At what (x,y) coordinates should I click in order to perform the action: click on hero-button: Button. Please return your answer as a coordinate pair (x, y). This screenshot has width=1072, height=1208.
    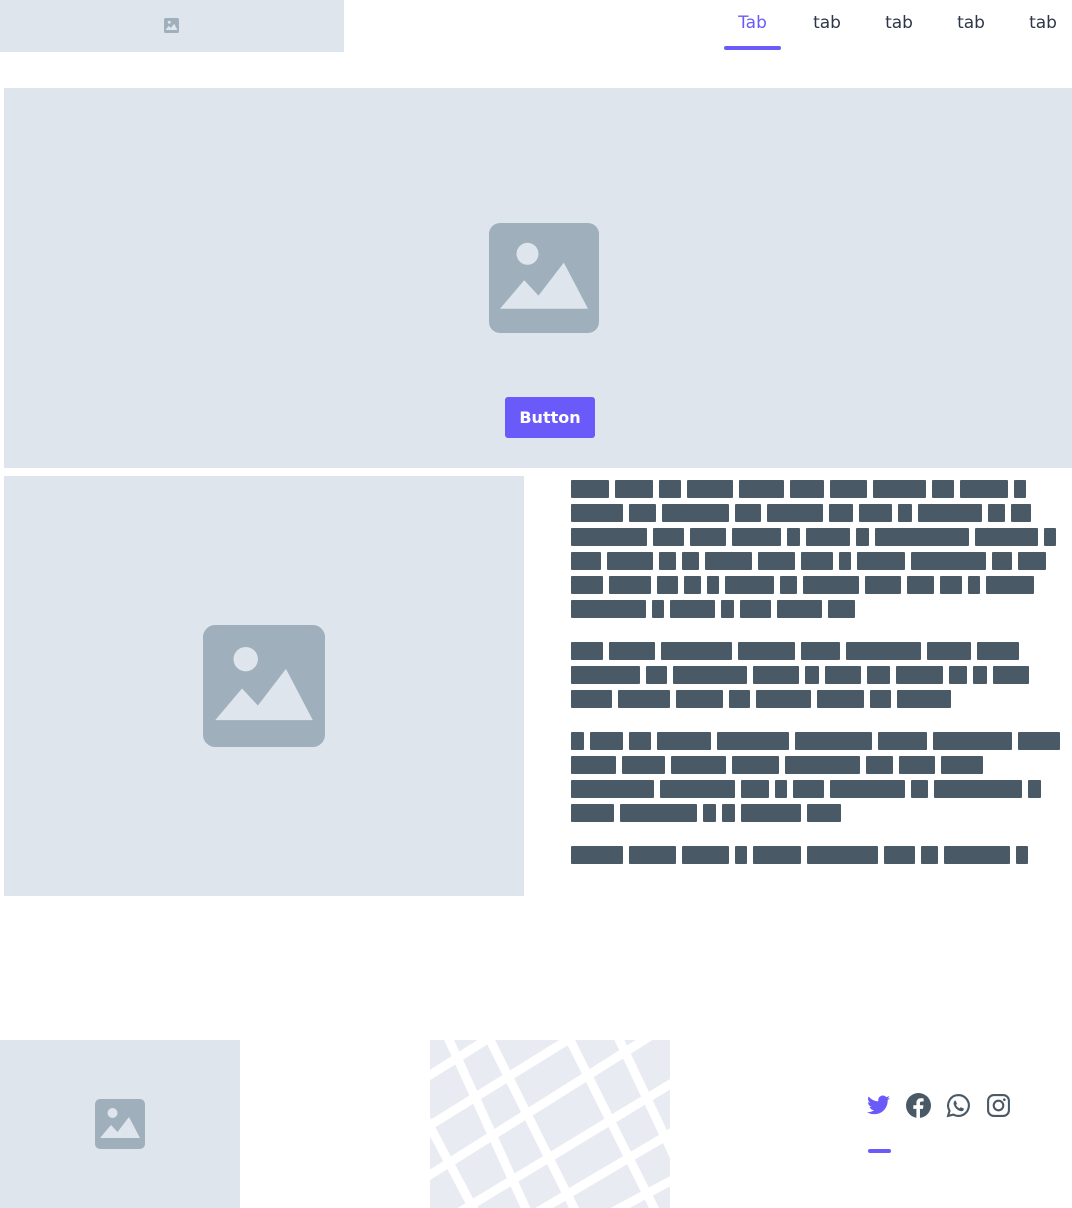
    Looking at the image, I should click on (550, 417).